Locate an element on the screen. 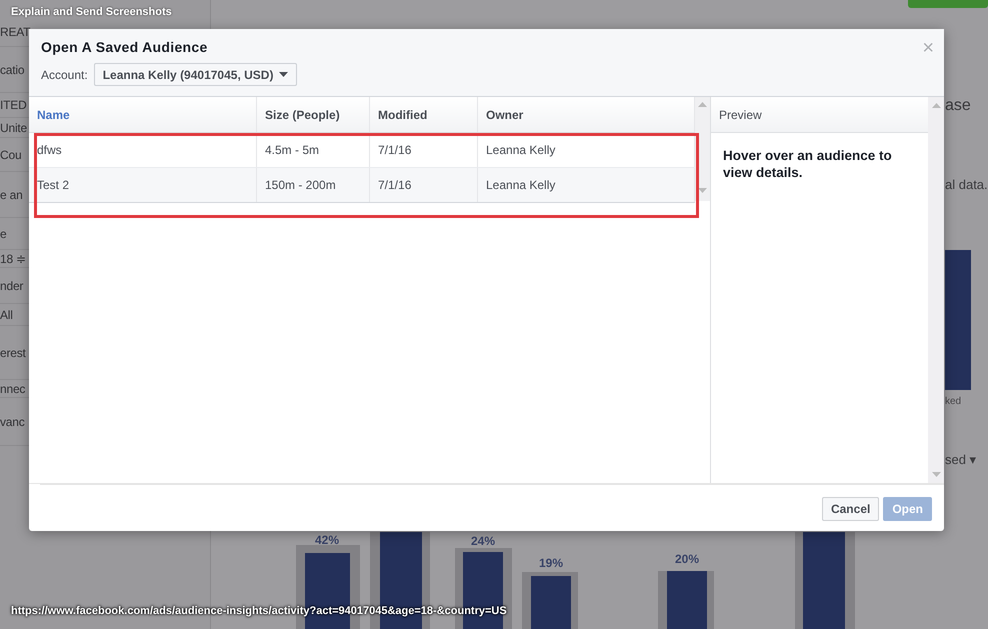  column-header: Size (People) is located at coordinates (313, 114).